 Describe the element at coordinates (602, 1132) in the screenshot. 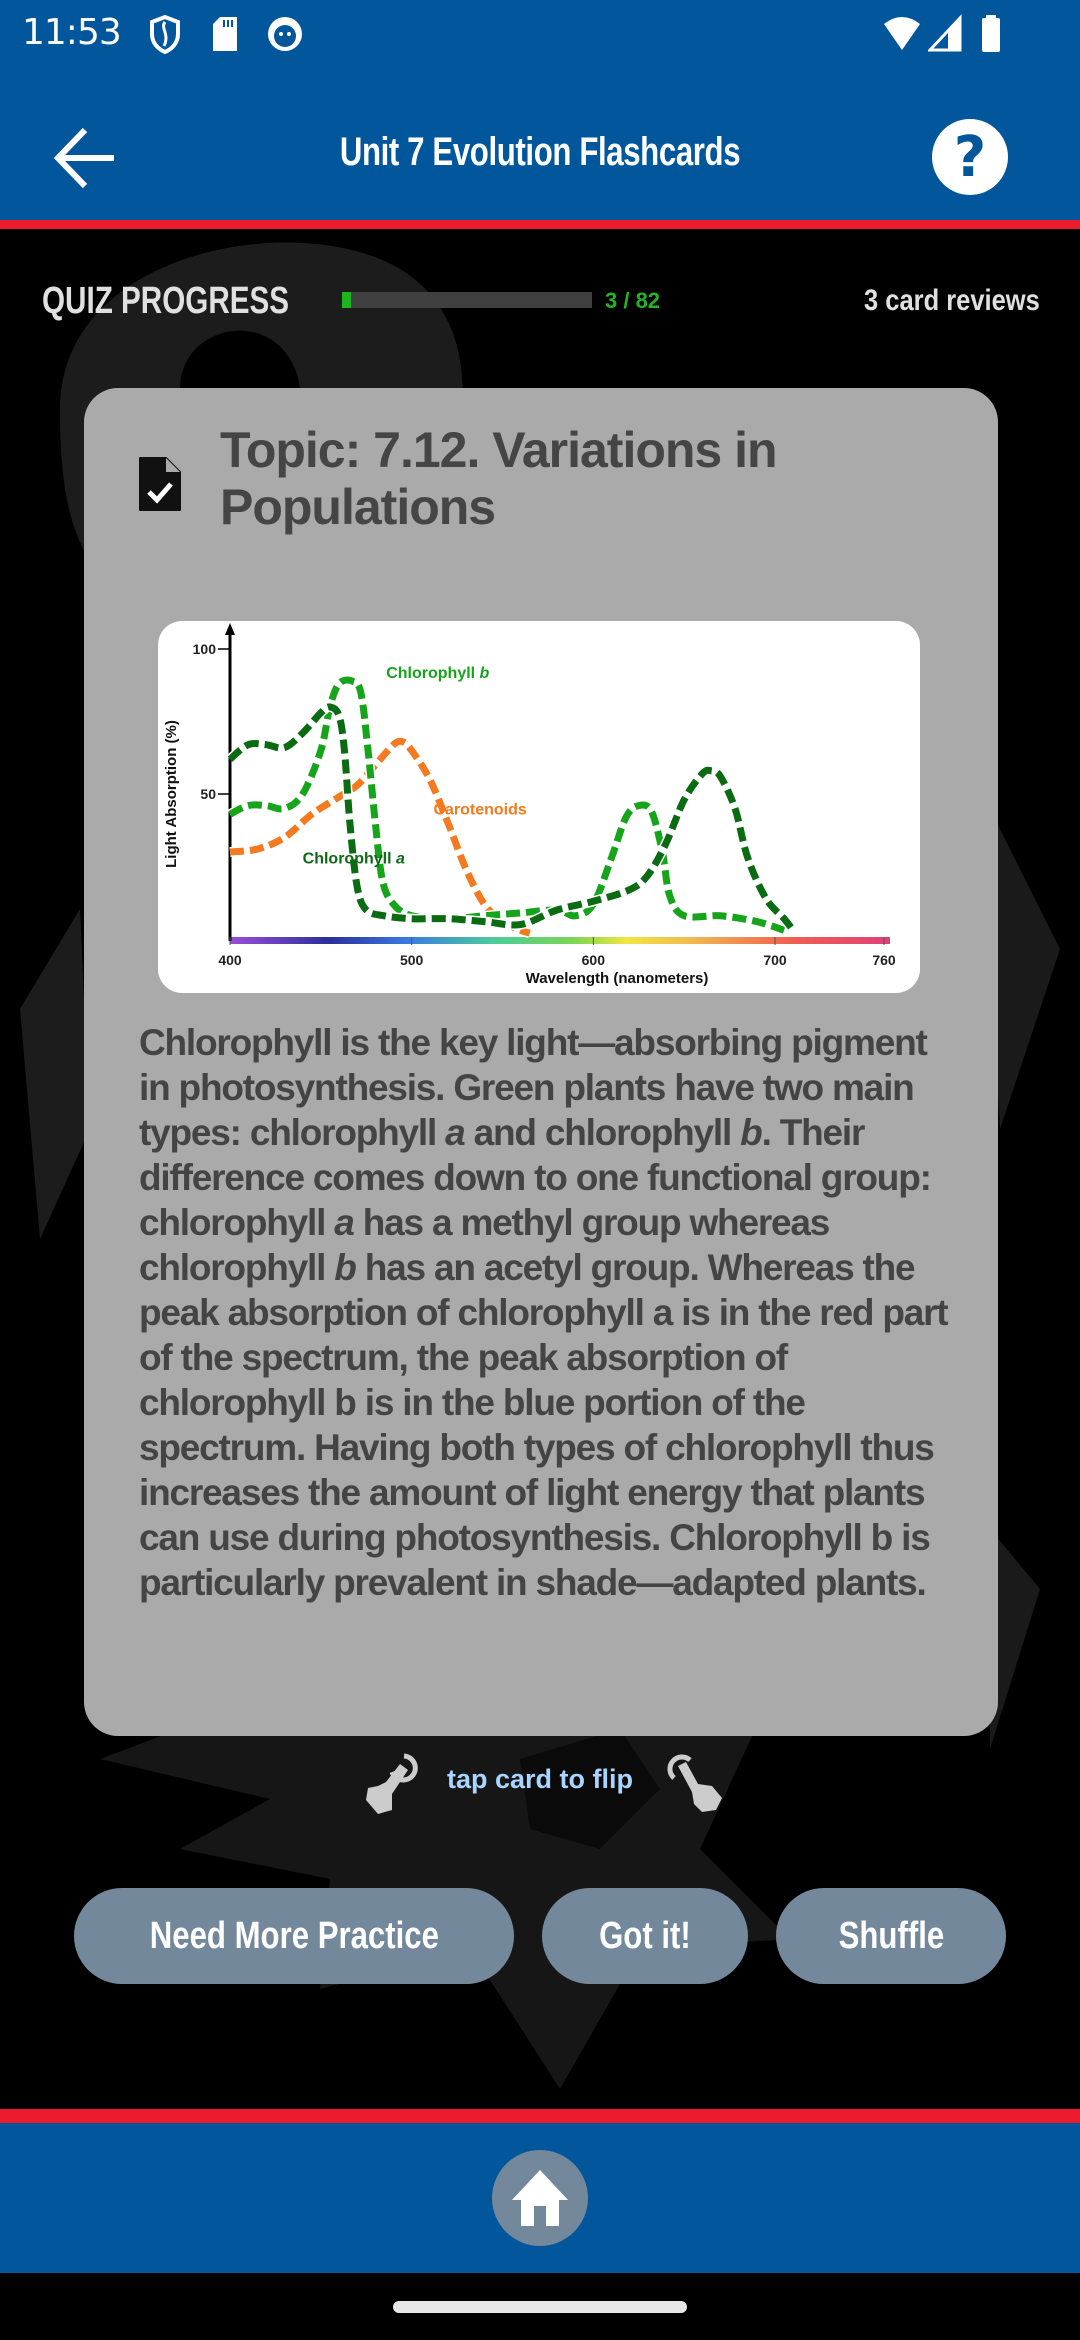

I see `body-text-segment: and chlorophyll` at that location.